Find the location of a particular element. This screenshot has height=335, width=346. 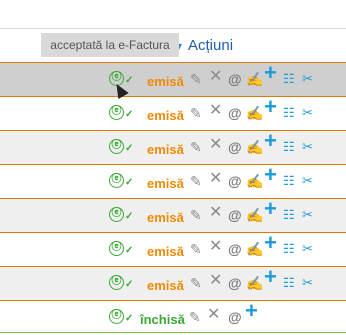

efactura-tooltip: acceptată la e-Factura is located at coordinates (110, 45).